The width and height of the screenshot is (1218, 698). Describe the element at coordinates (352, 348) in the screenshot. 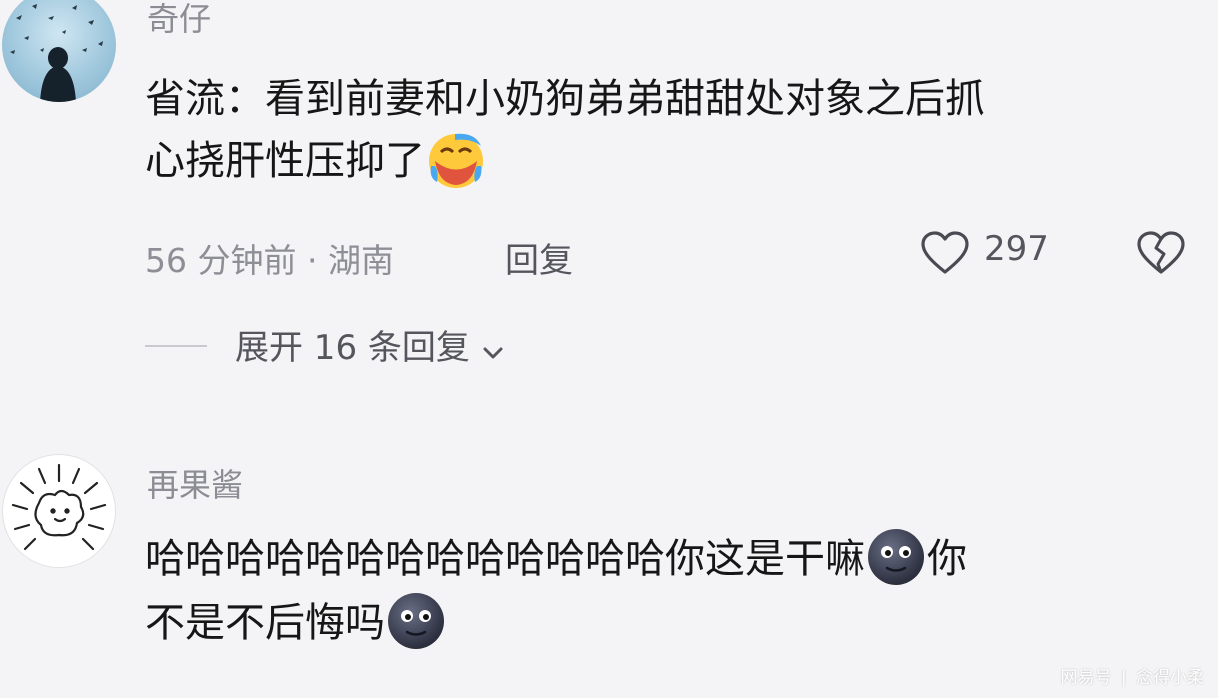

I see `expand-replies-label: 展开 16 条回复` at that location.